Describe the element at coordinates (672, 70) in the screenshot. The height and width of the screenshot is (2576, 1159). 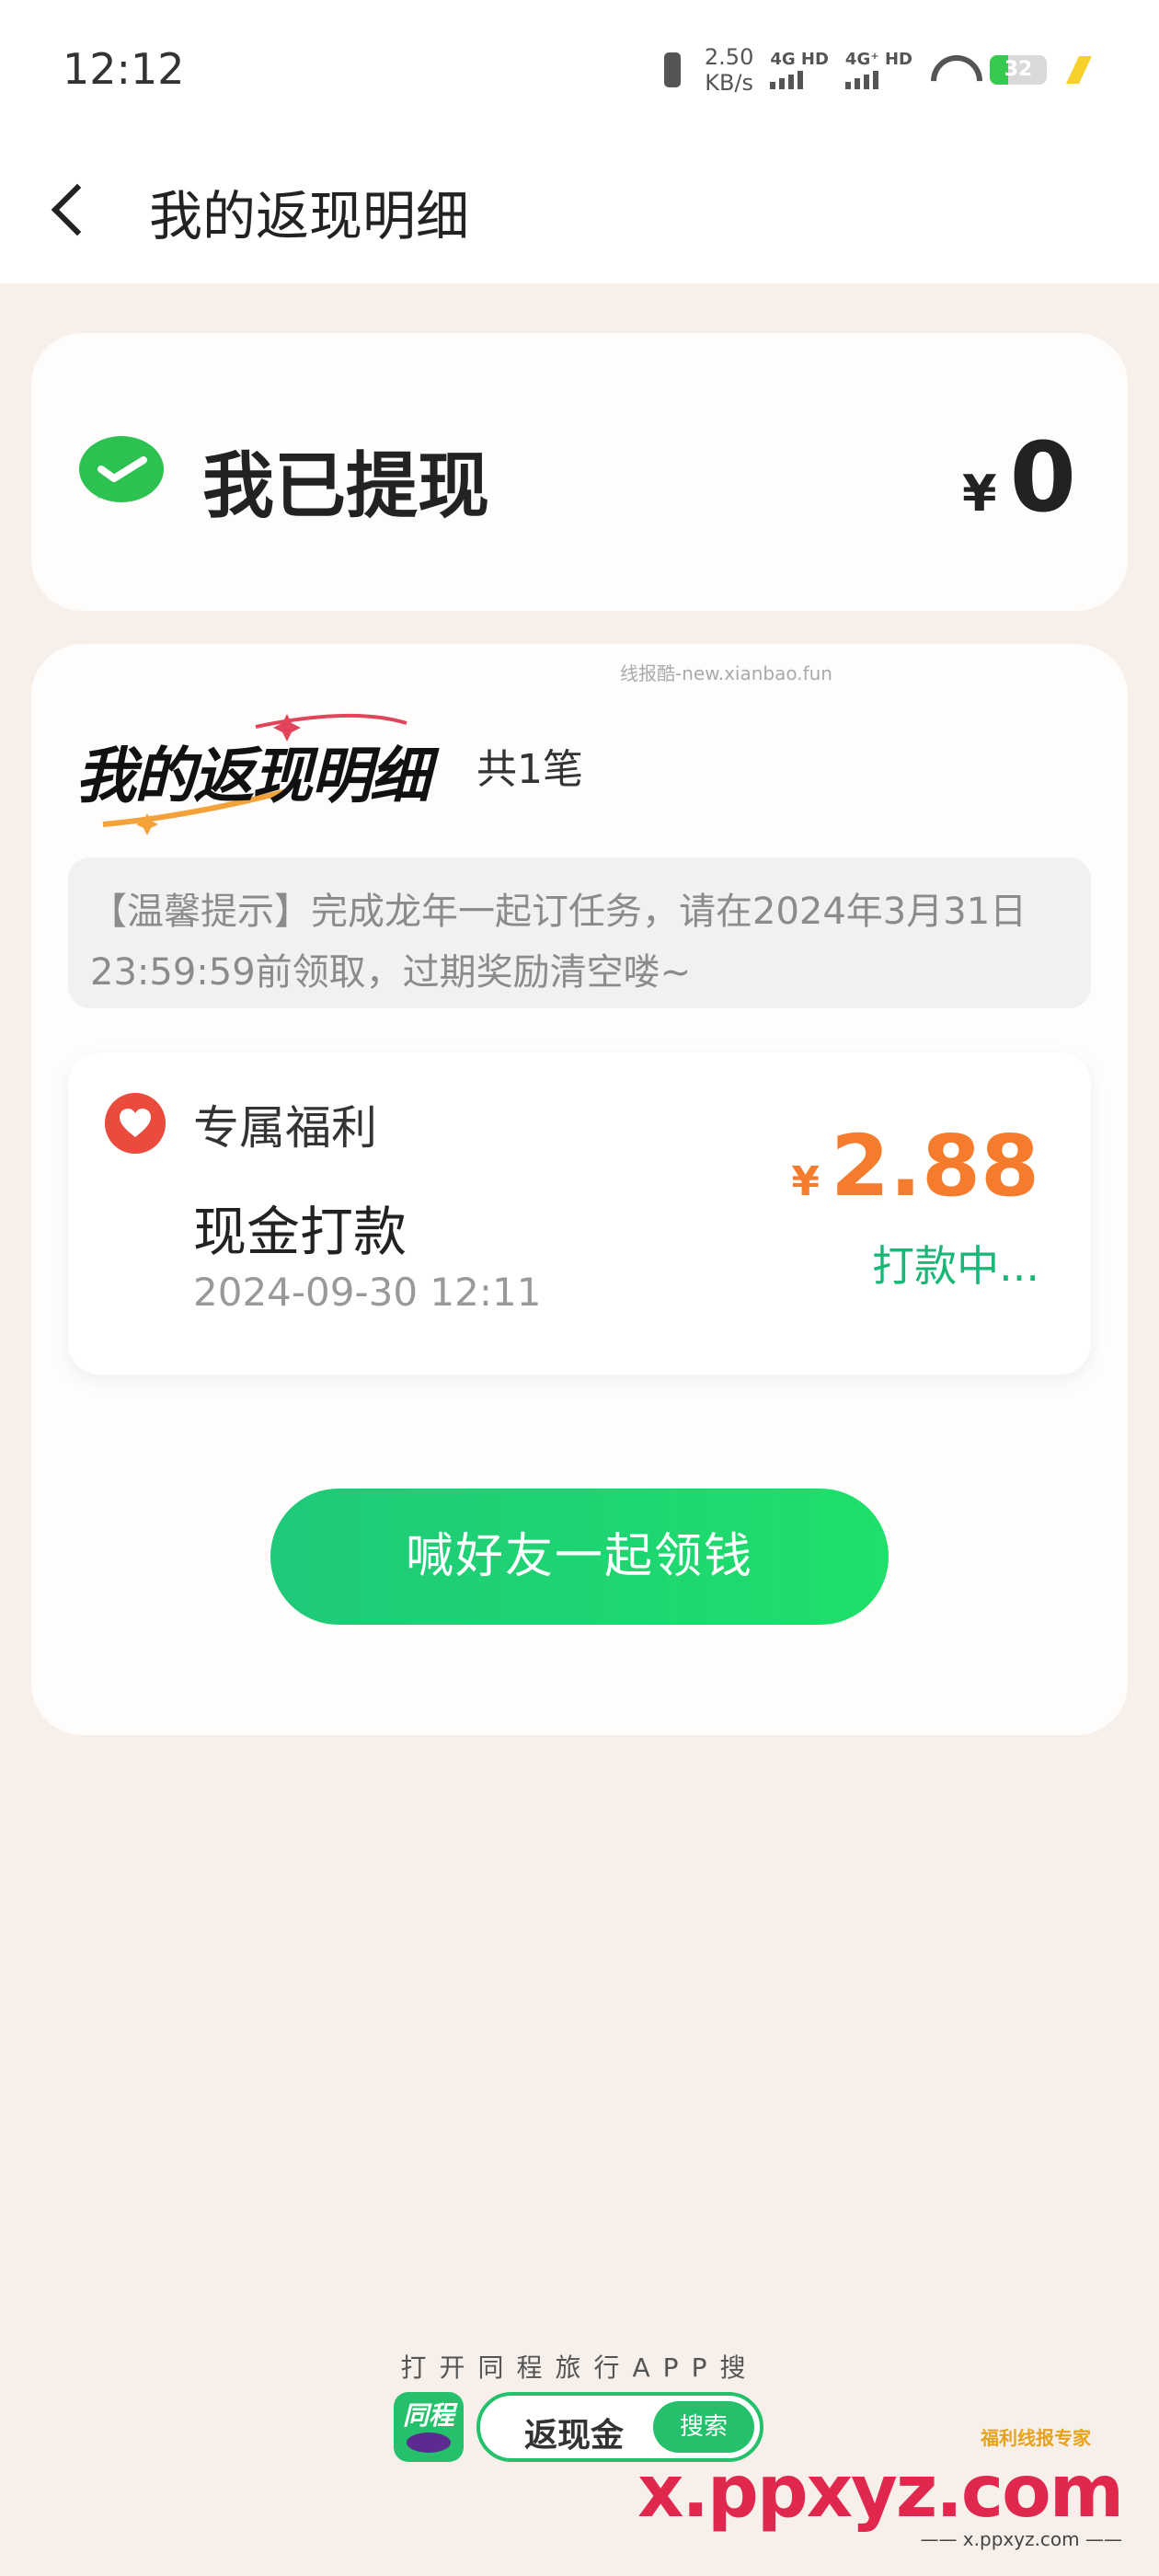
I see `vibrate-icon` at that location.